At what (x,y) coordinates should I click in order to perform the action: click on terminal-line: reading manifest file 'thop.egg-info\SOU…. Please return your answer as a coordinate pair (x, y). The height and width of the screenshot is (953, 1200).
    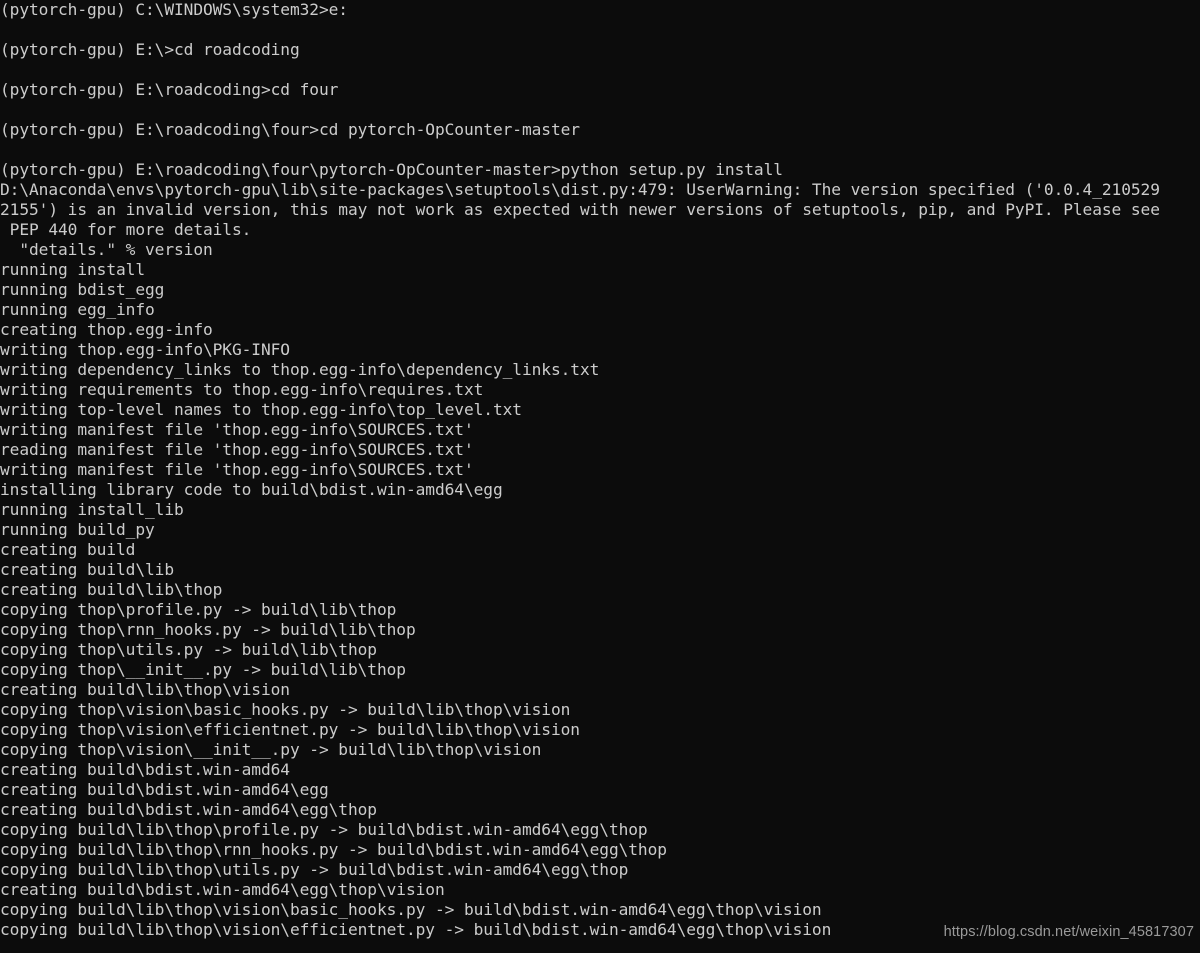
    Looking at the image, I should click on (237, 449).